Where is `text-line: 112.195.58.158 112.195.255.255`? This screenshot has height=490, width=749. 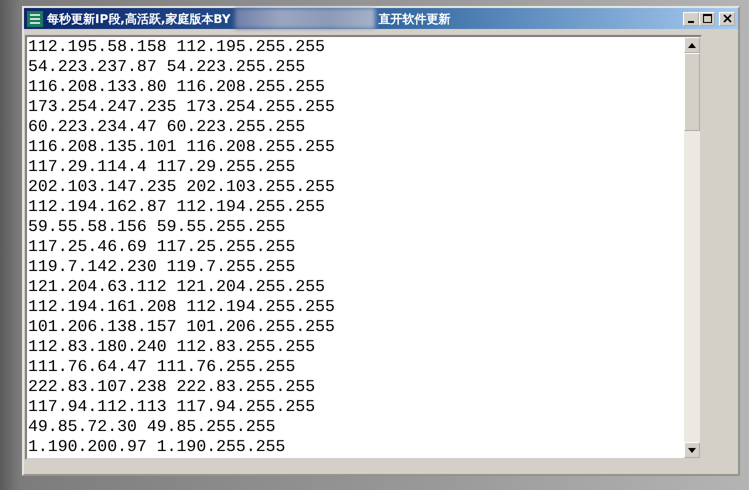 text-line: 112.195.58.158 112.195.255.255 is located at coordinates (177, 47).